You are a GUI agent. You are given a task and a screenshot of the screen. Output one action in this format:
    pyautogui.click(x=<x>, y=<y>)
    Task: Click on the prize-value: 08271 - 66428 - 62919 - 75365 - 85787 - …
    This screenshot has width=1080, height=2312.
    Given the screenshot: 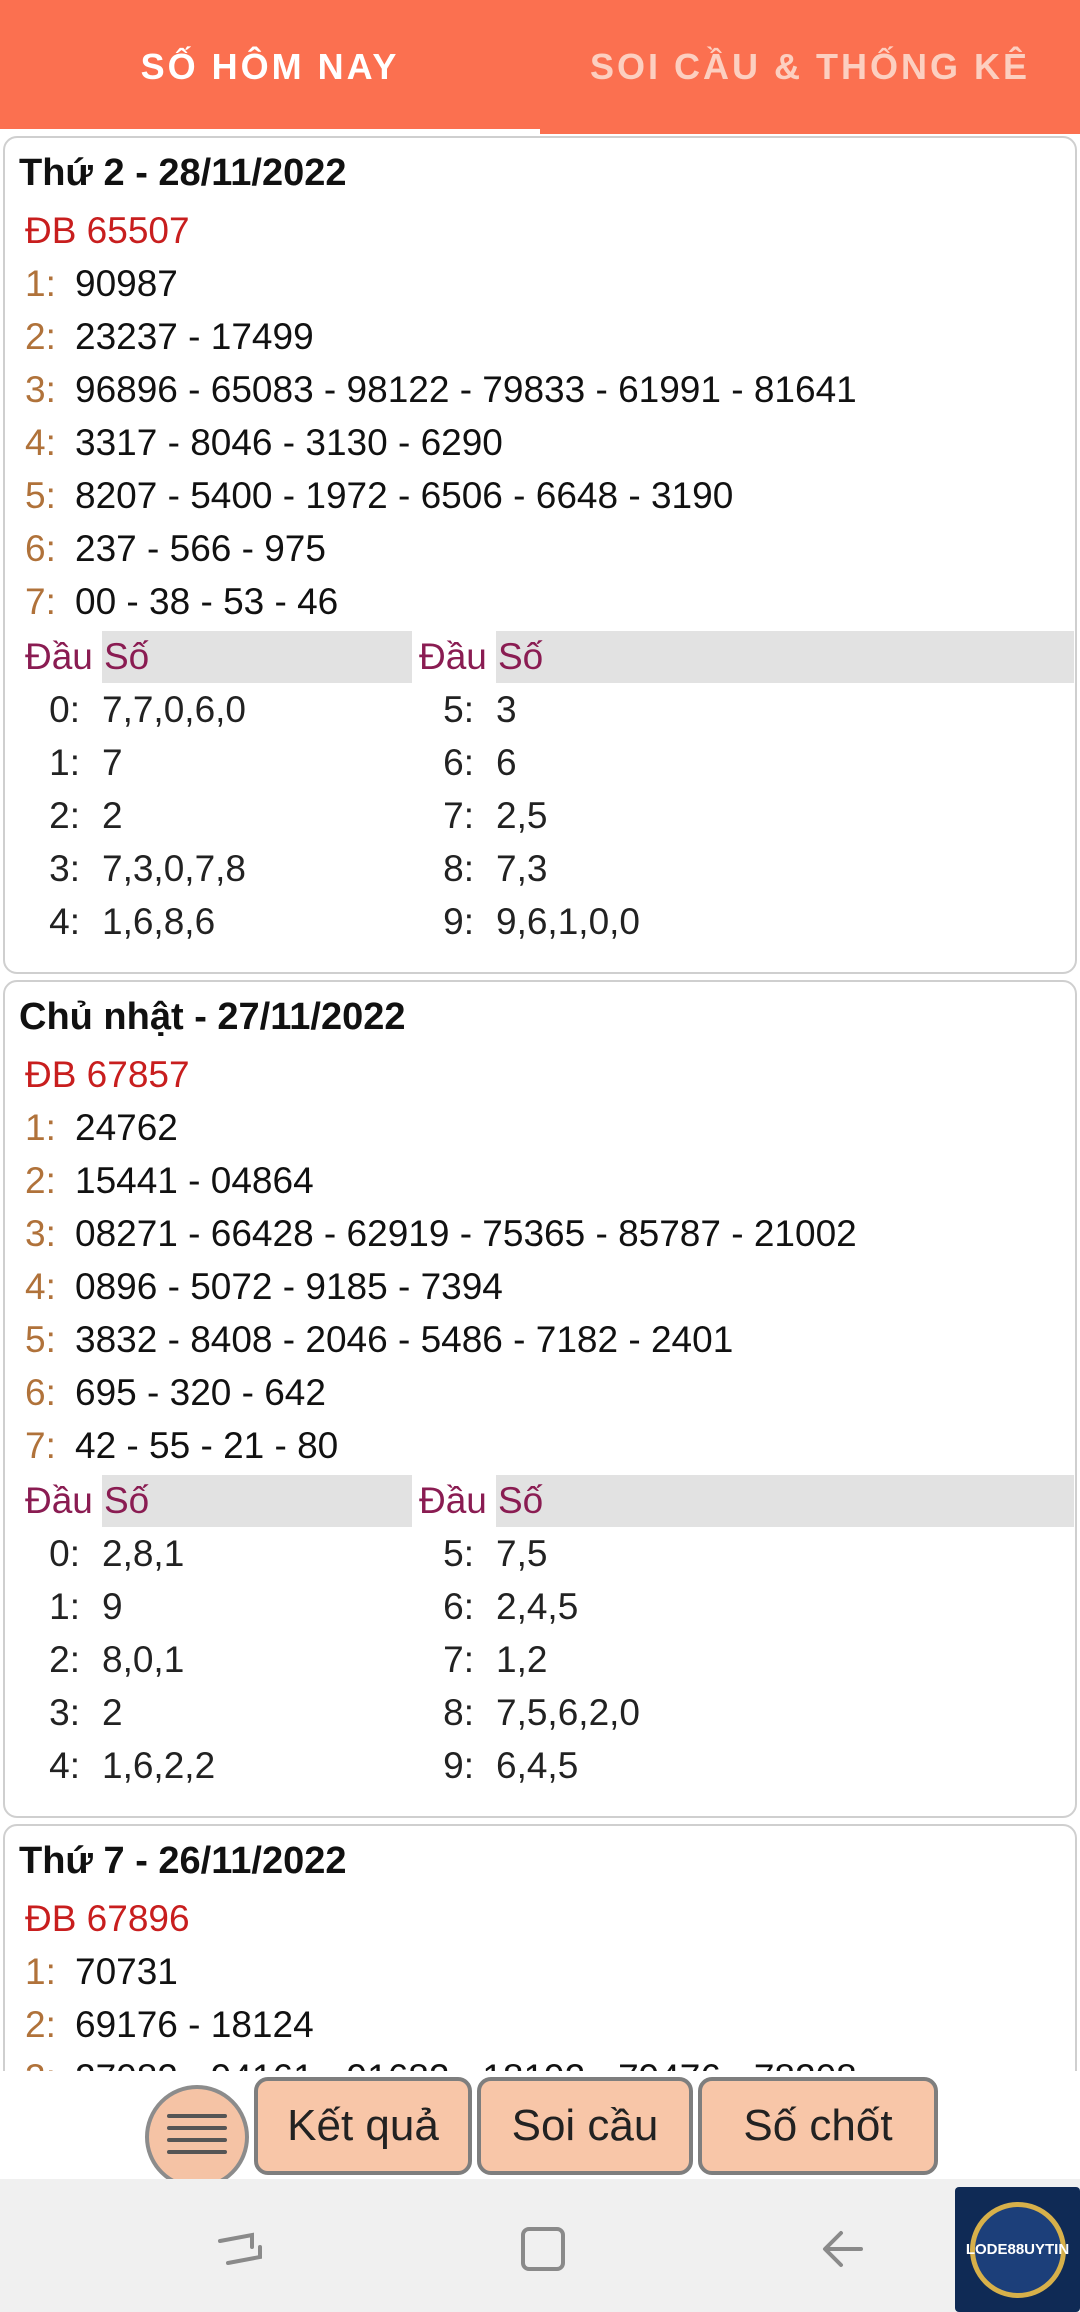 What is the action you would take?
    pyautogui.click(x=466, y=1233)
    